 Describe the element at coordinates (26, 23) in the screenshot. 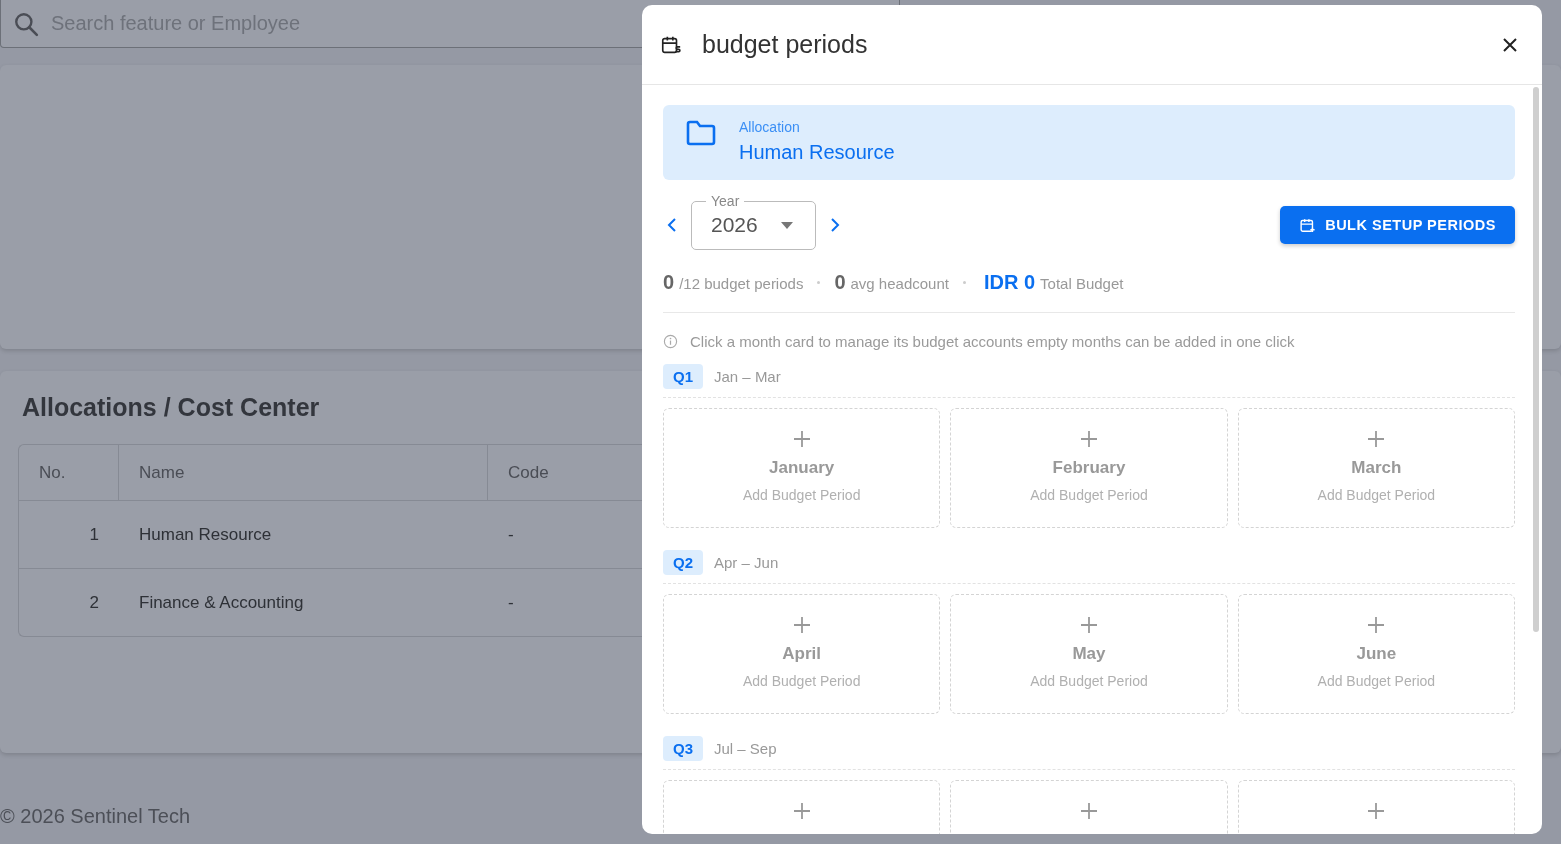

I see `search-icon` at that location.